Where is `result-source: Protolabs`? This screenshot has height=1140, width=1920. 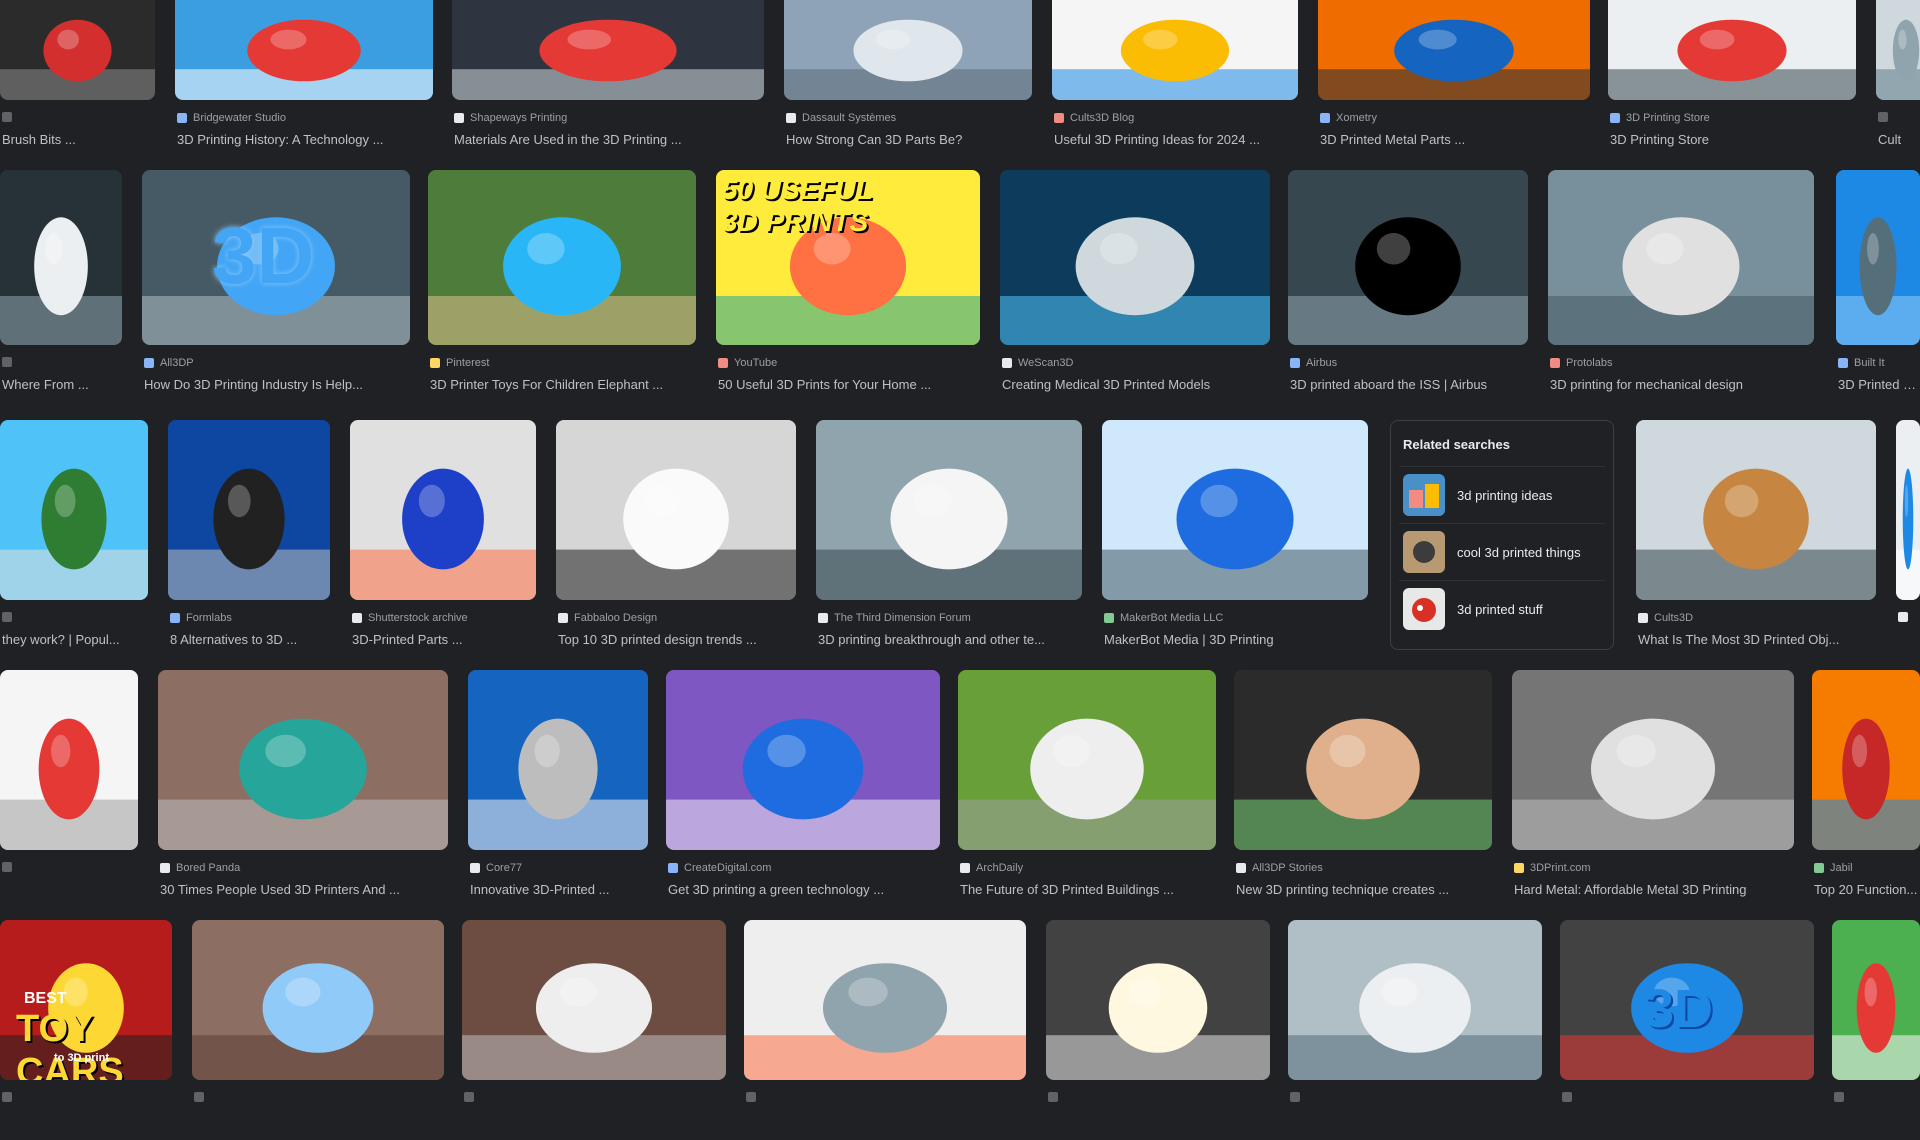
result-source: Protolabs is located at coordinates (1681, 363).